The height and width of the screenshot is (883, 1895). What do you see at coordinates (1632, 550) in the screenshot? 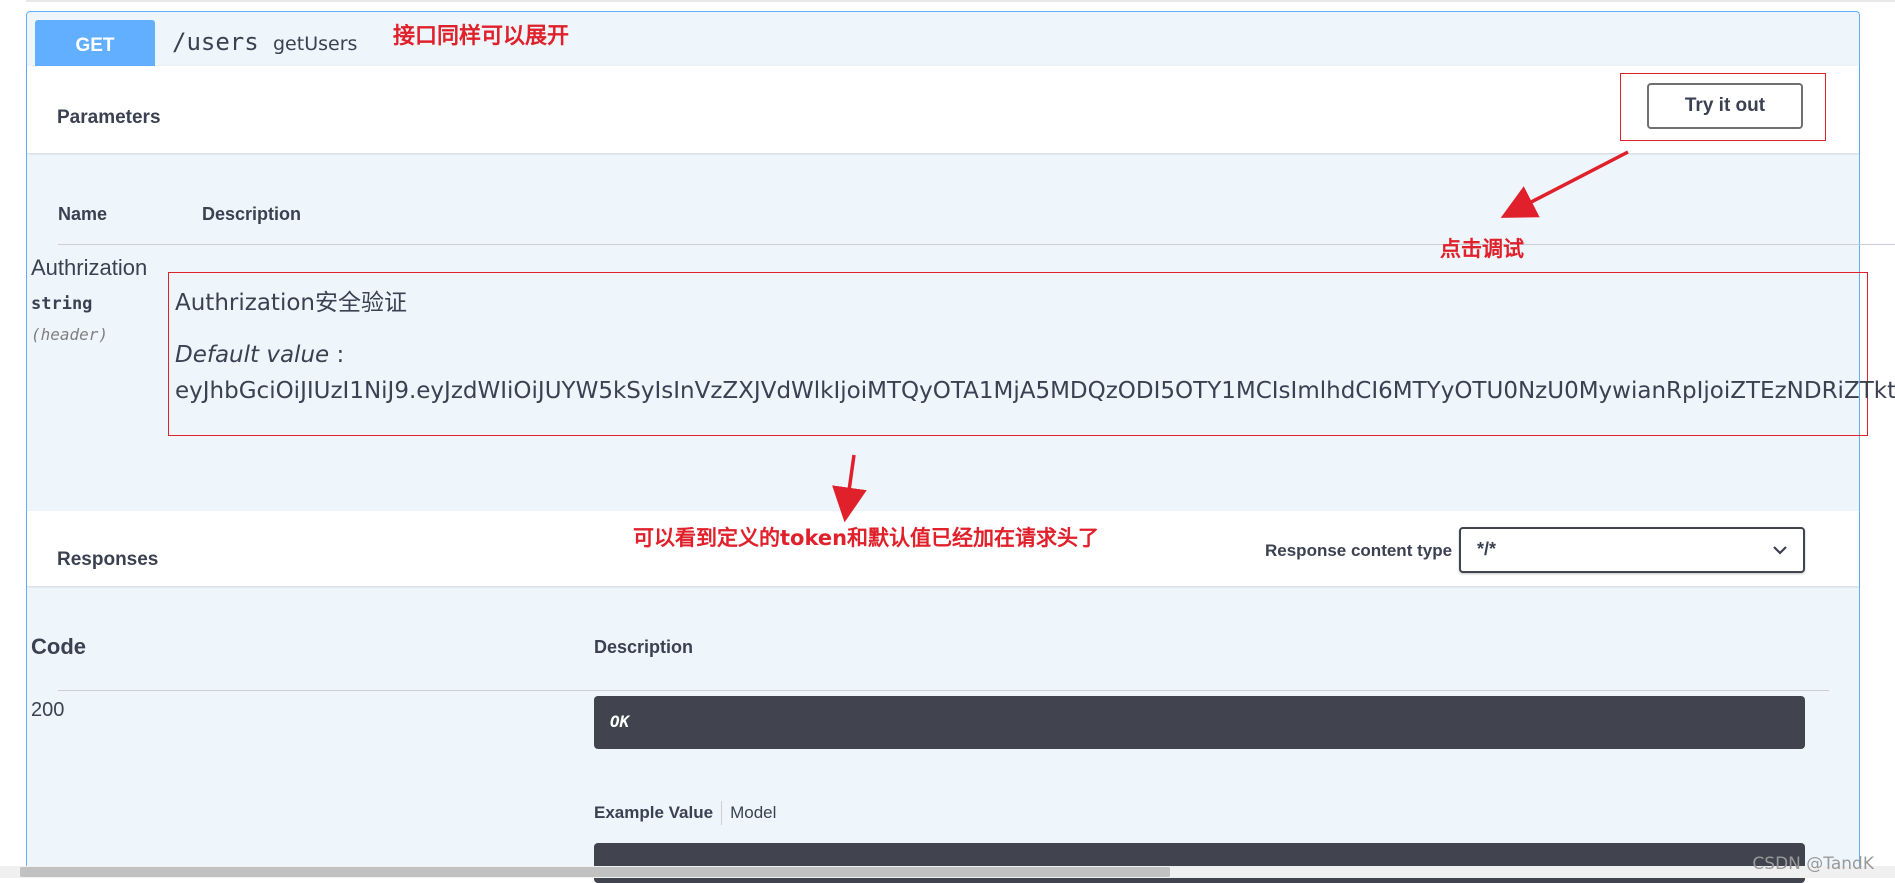
I see `response-content-type-select: */*` at bounding box center [1632, 550].